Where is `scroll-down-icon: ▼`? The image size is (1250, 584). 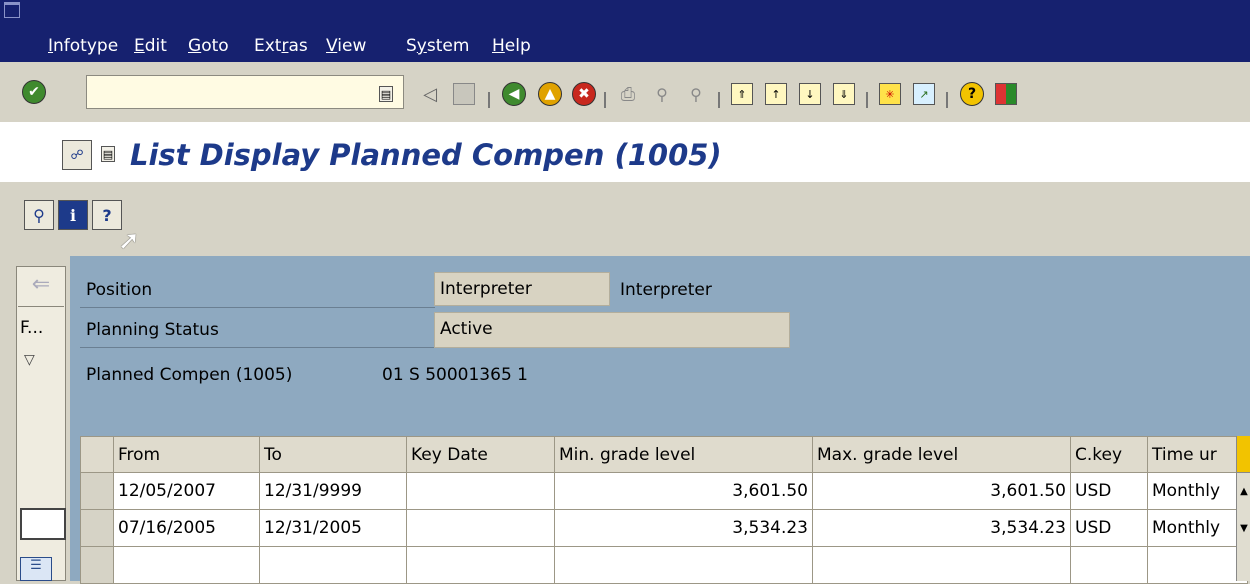
scroll-down-icon: ▼ is located at coordinates (1243, 528).